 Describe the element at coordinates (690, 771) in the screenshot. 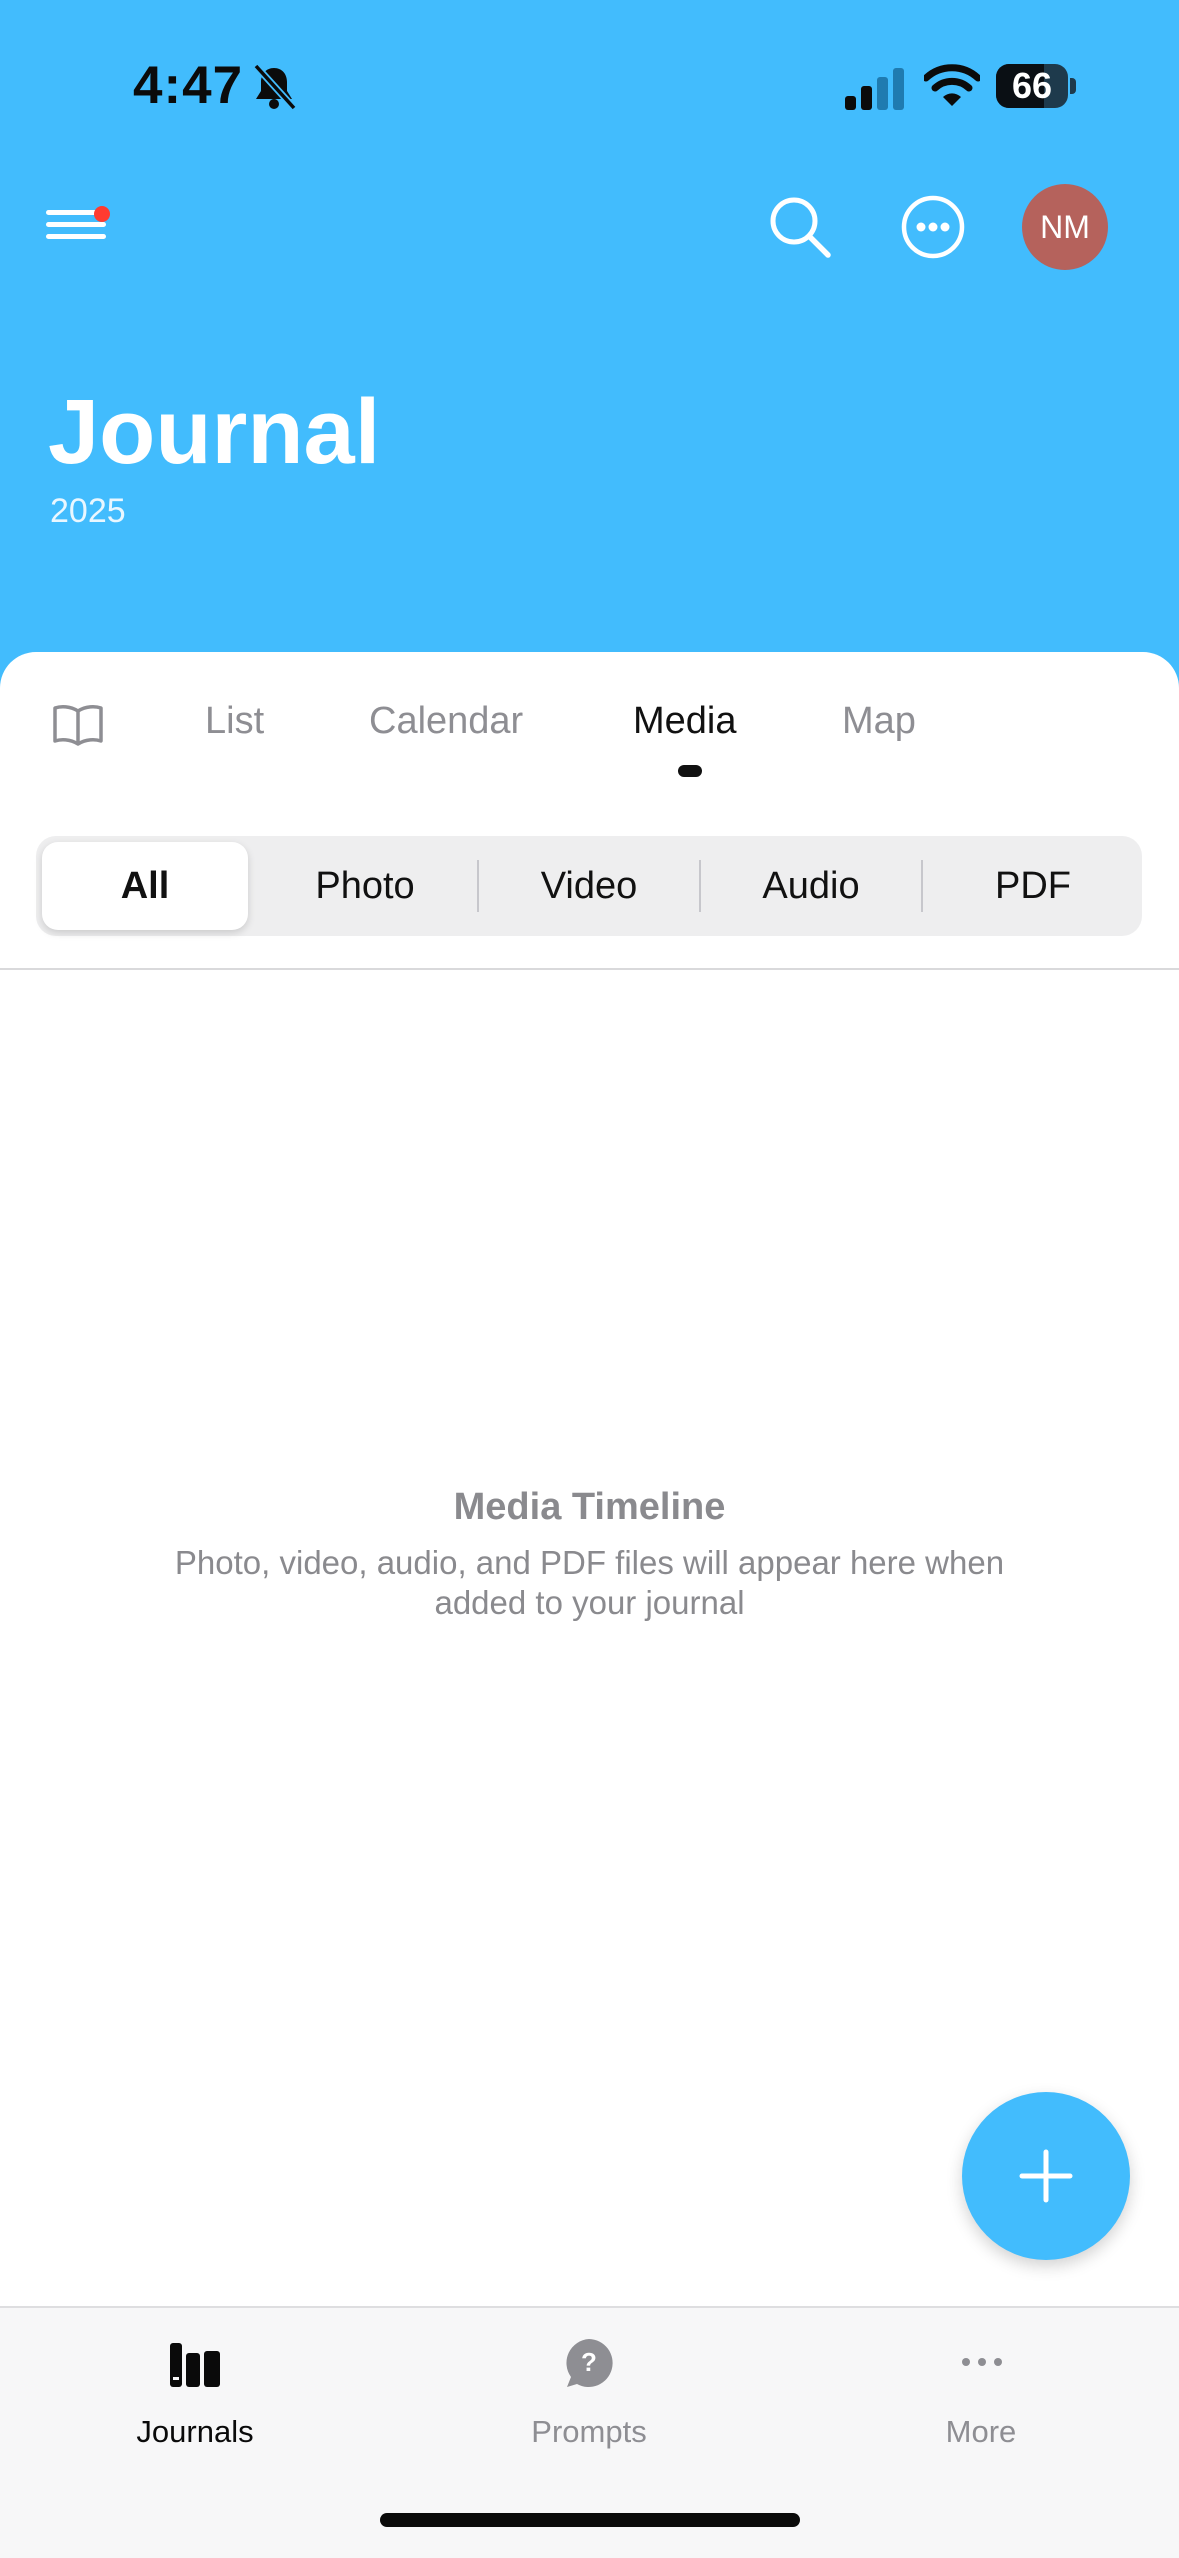

I see `active-tab-indicator` at that location.